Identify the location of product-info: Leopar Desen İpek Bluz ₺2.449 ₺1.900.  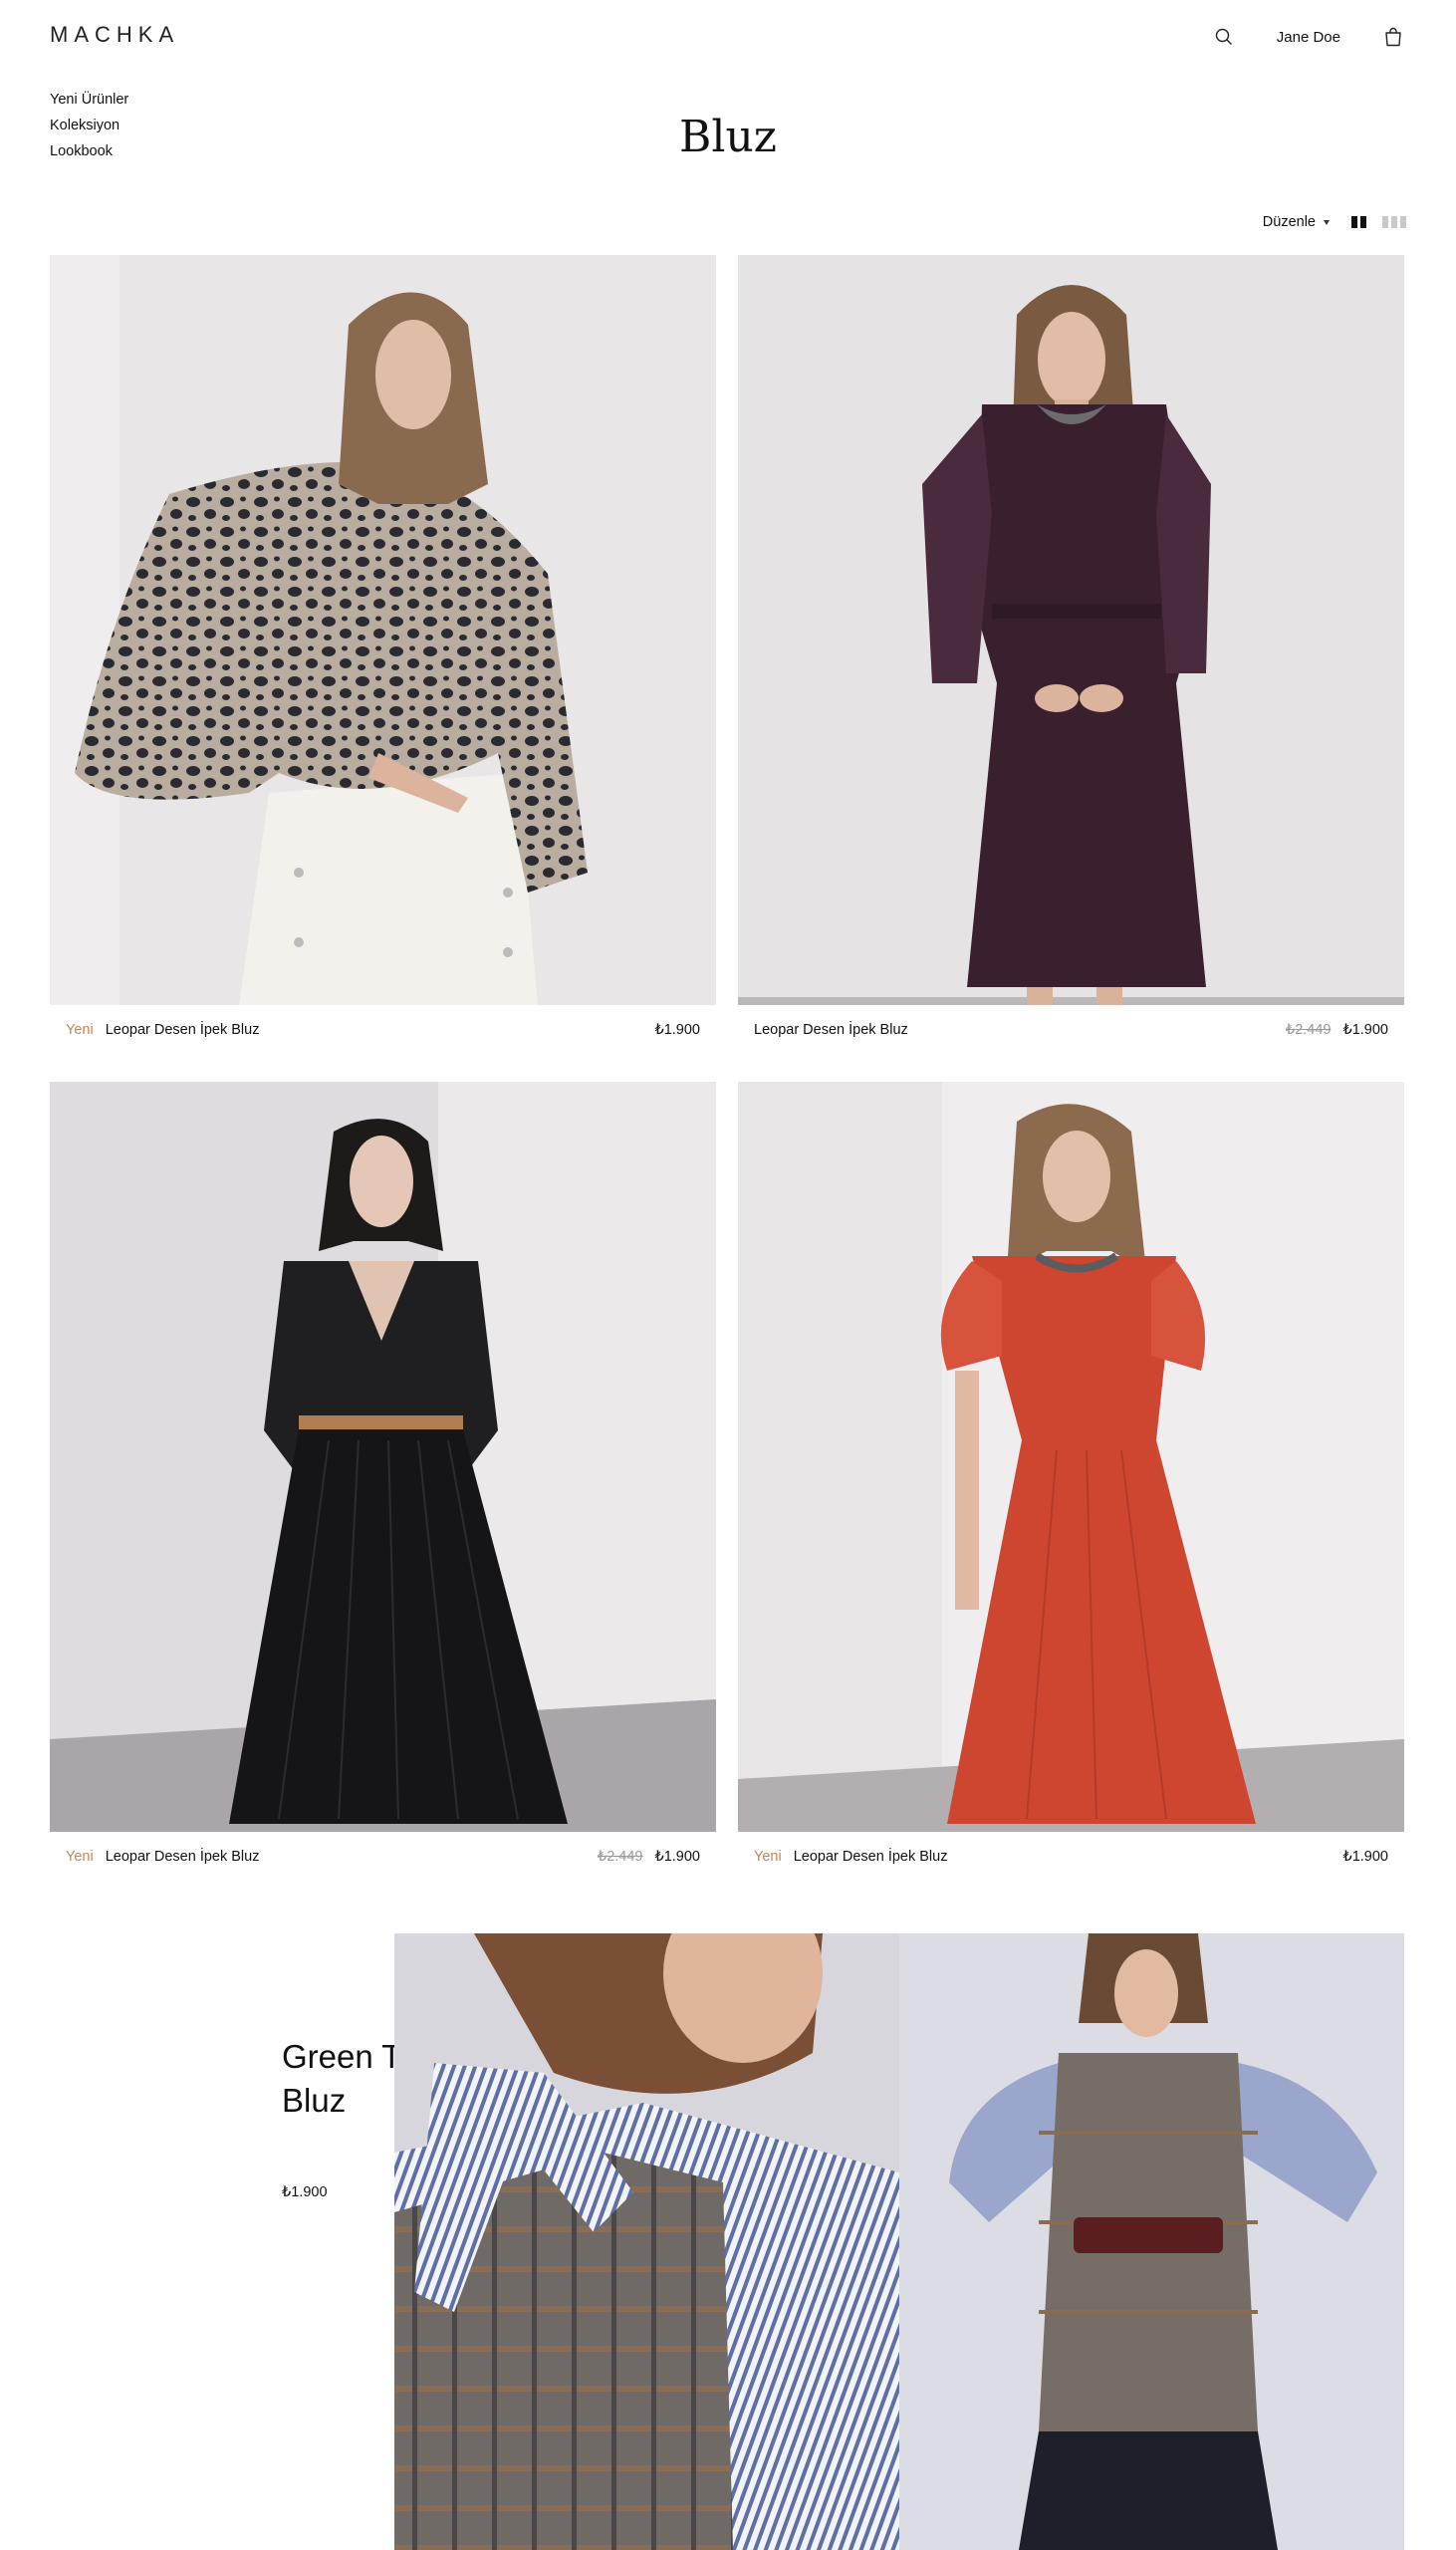
(1071, 1030).